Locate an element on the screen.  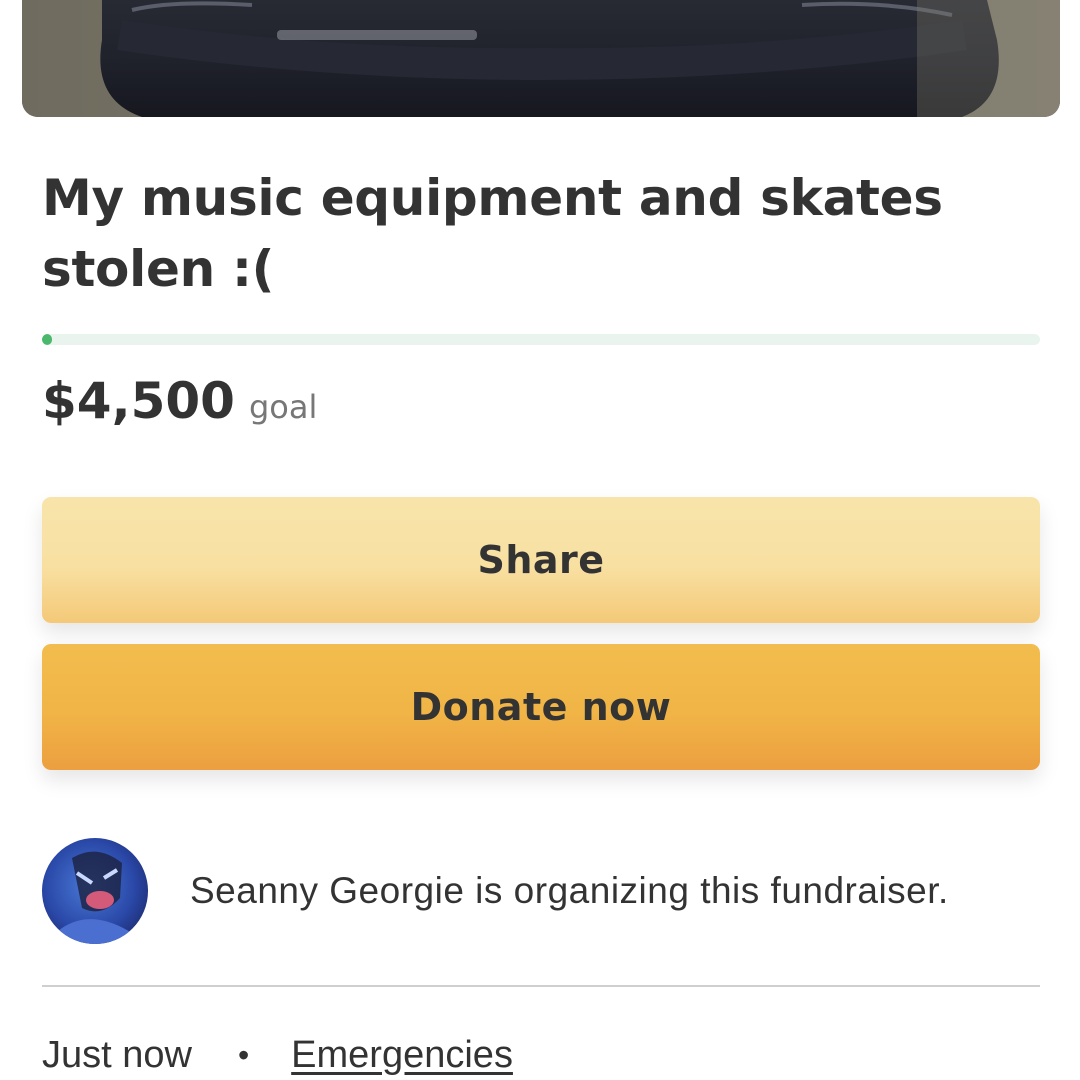
fundraiser-title: My music equipment and skates stolen :( is located at coordinates (492, 233).